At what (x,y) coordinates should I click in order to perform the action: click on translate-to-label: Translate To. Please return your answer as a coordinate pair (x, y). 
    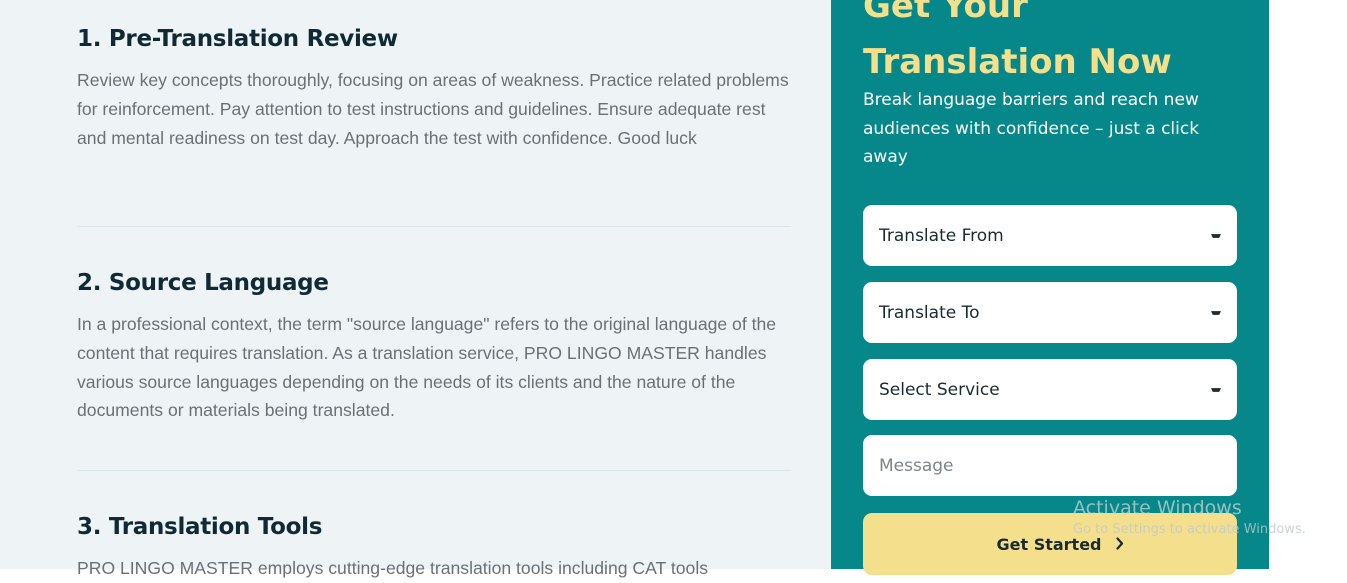
    Looking at the image, I should click on (929, 312).